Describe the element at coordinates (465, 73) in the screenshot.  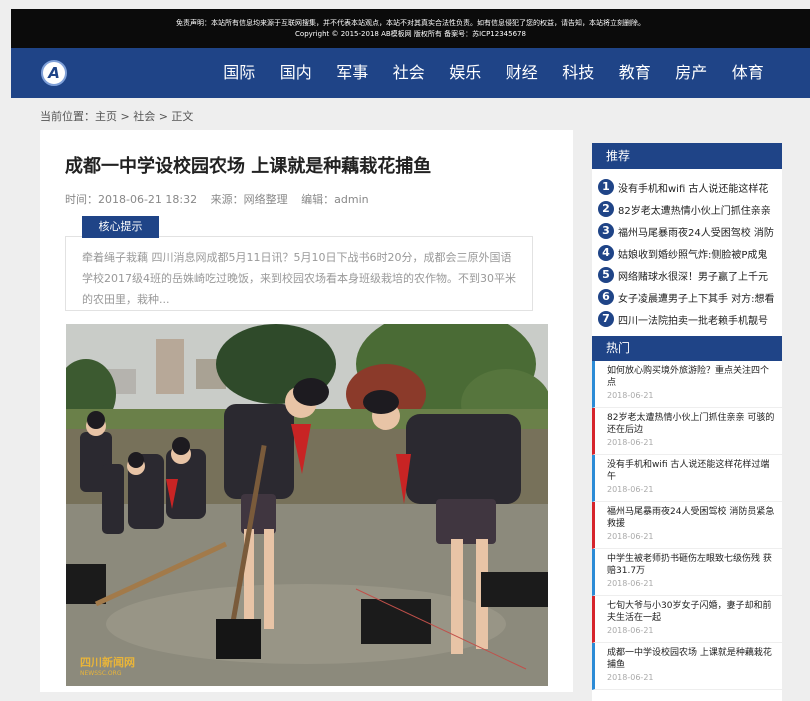
I see `nav-item-entertainment: 娱乐` at that location.